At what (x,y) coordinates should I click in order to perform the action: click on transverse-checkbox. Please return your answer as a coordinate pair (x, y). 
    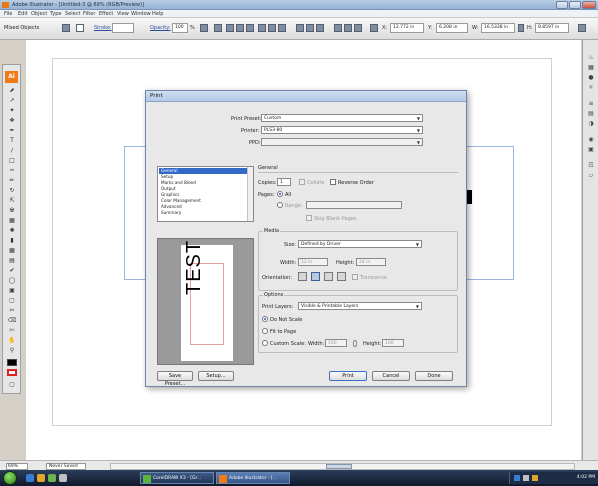
    Looking at the image, I should click on (355, 277).